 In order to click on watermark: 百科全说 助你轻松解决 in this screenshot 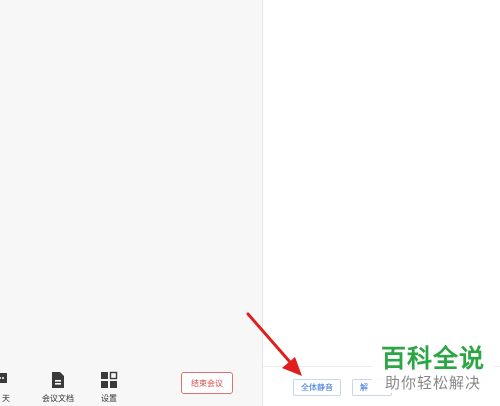, I will do `click(433, 368)`.